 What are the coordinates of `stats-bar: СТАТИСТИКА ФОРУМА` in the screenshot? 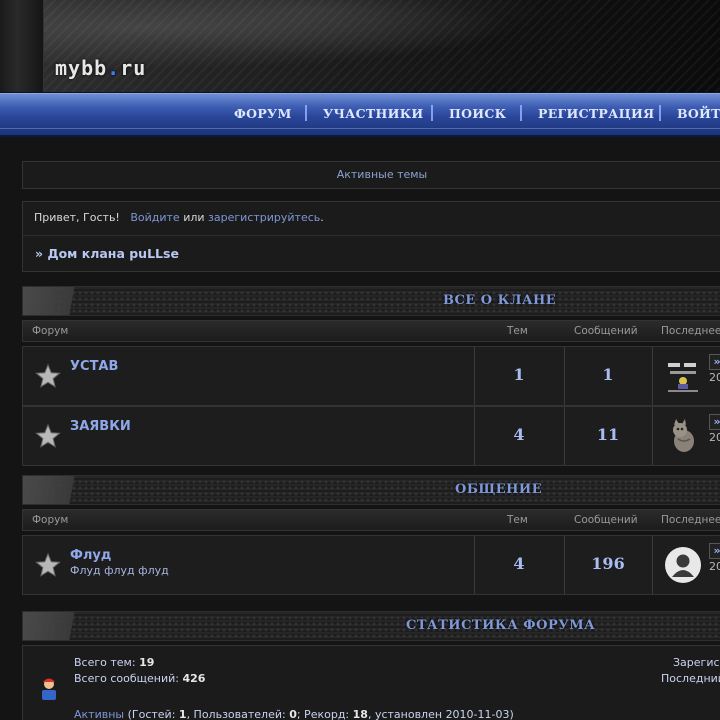 It's located at (371, 626).